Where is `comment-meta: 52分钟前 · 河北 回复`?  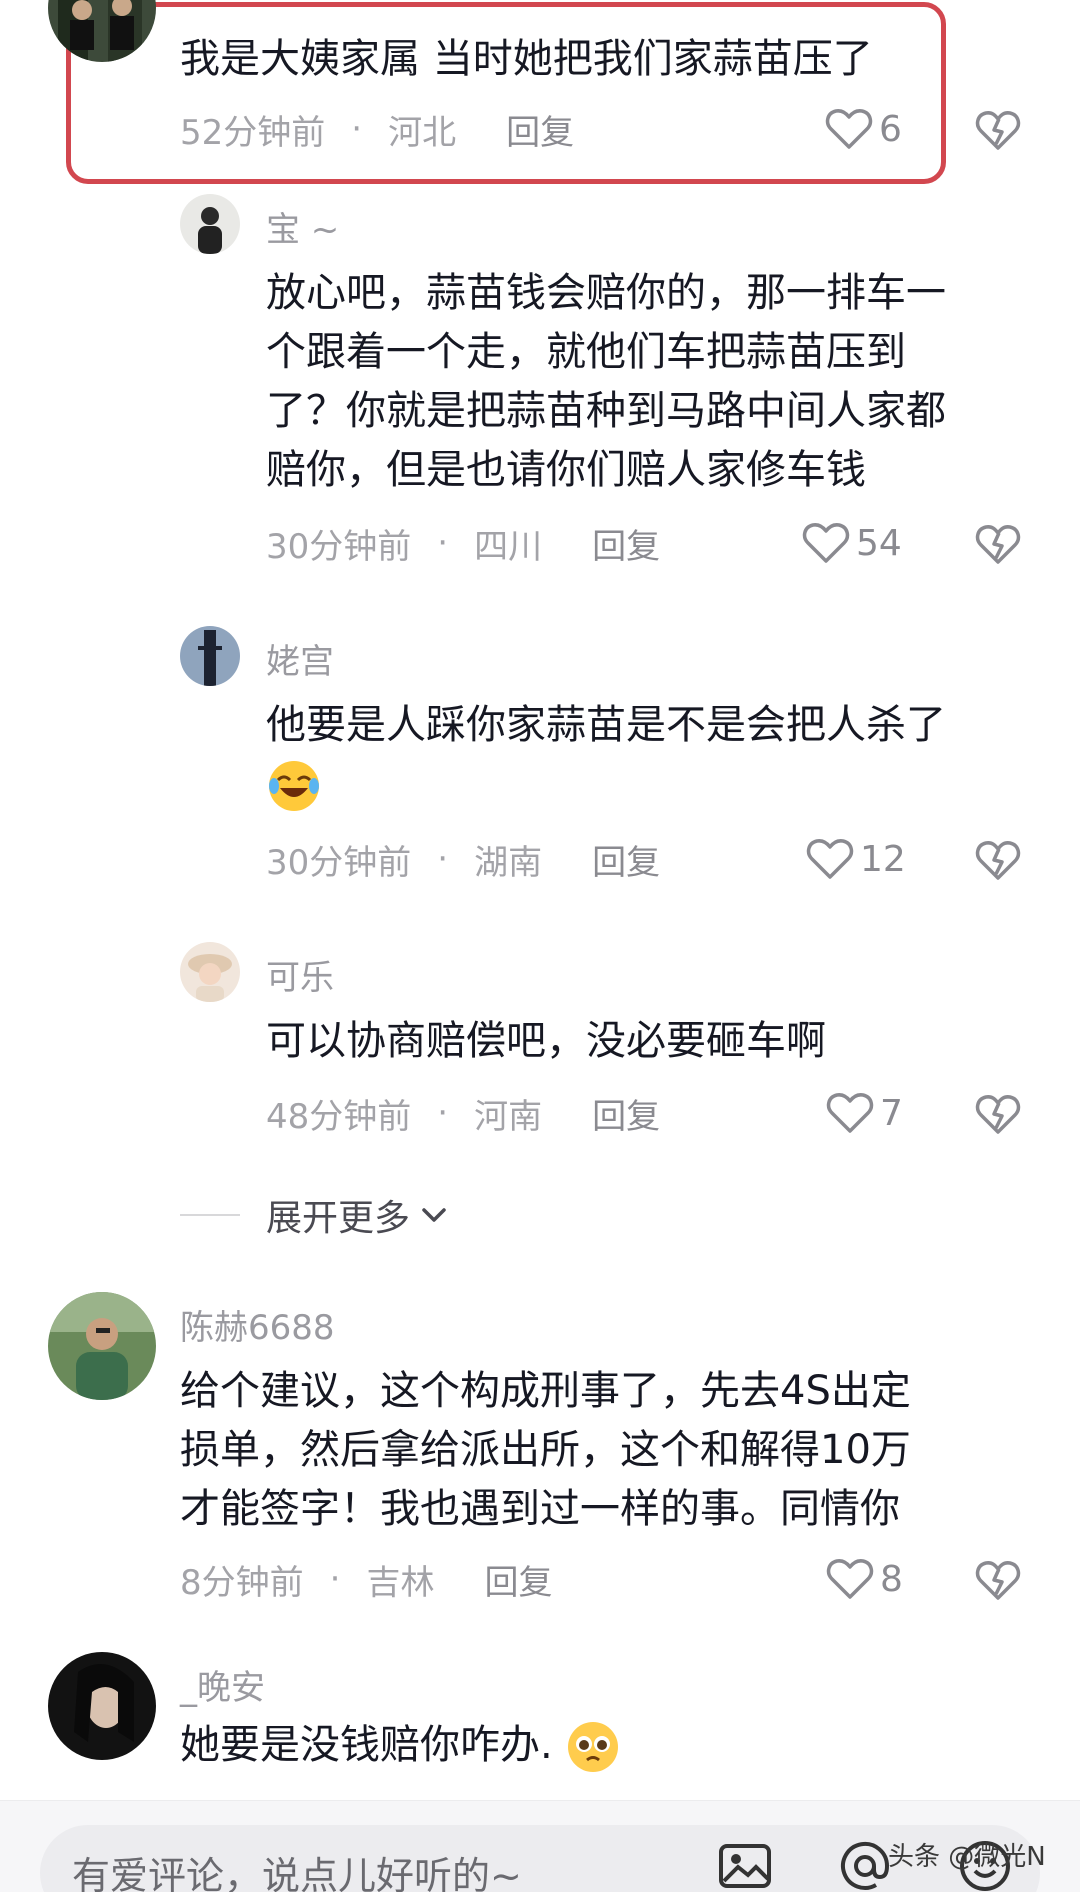
comment-meta: 52分钟前 · 河北 回复 is located at coordinates (377, 129).